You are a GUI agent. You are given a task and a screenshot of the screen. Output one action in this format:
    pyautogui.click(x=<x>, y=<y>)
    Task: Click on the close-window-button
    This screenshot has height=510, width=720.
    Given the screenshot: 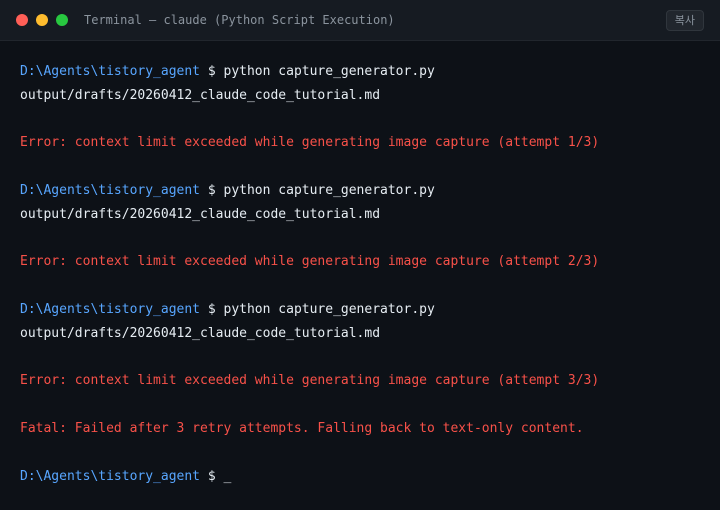 What is the action you would take?
    pyautogui.click(x=22, y=20)
    